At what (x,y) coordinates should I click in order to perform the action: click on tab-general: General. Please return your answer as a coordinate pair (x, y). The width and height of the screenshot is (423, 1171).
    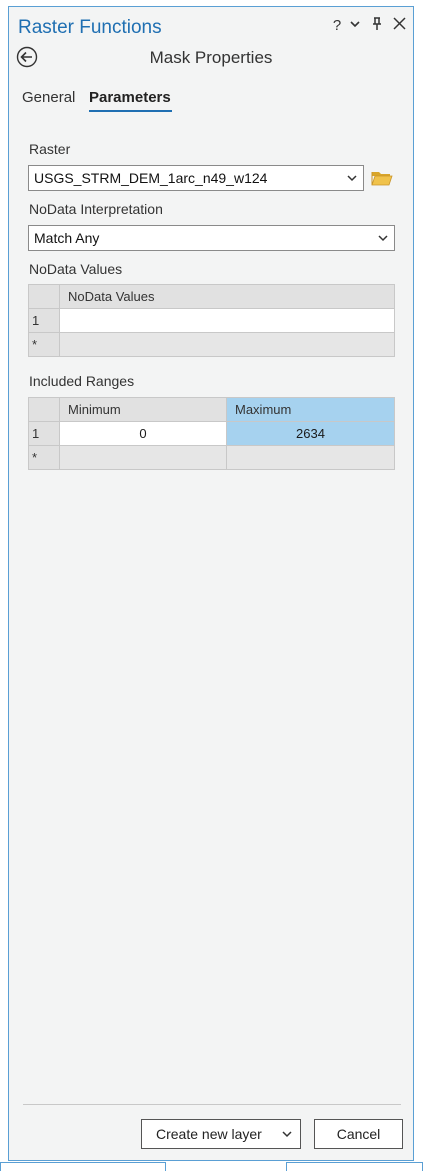
    Looking at the image, I should click on (48, 97).